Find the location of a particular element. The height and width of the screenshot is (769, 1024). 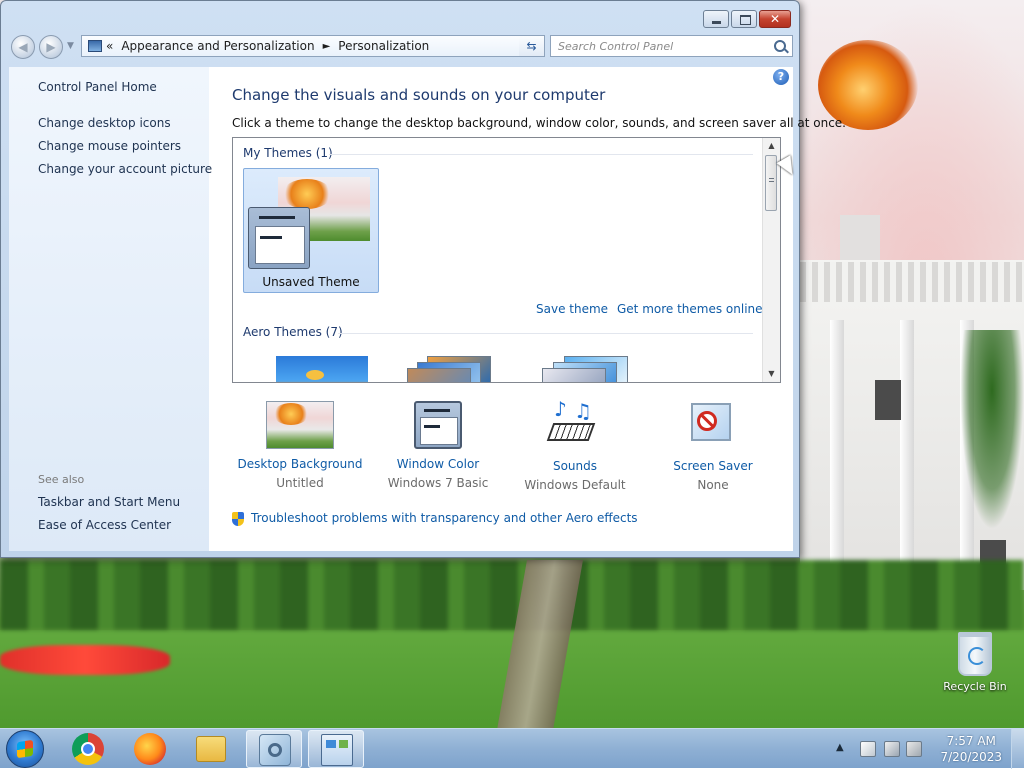

recycle-bin-icon is located at coordinates (975, 654).